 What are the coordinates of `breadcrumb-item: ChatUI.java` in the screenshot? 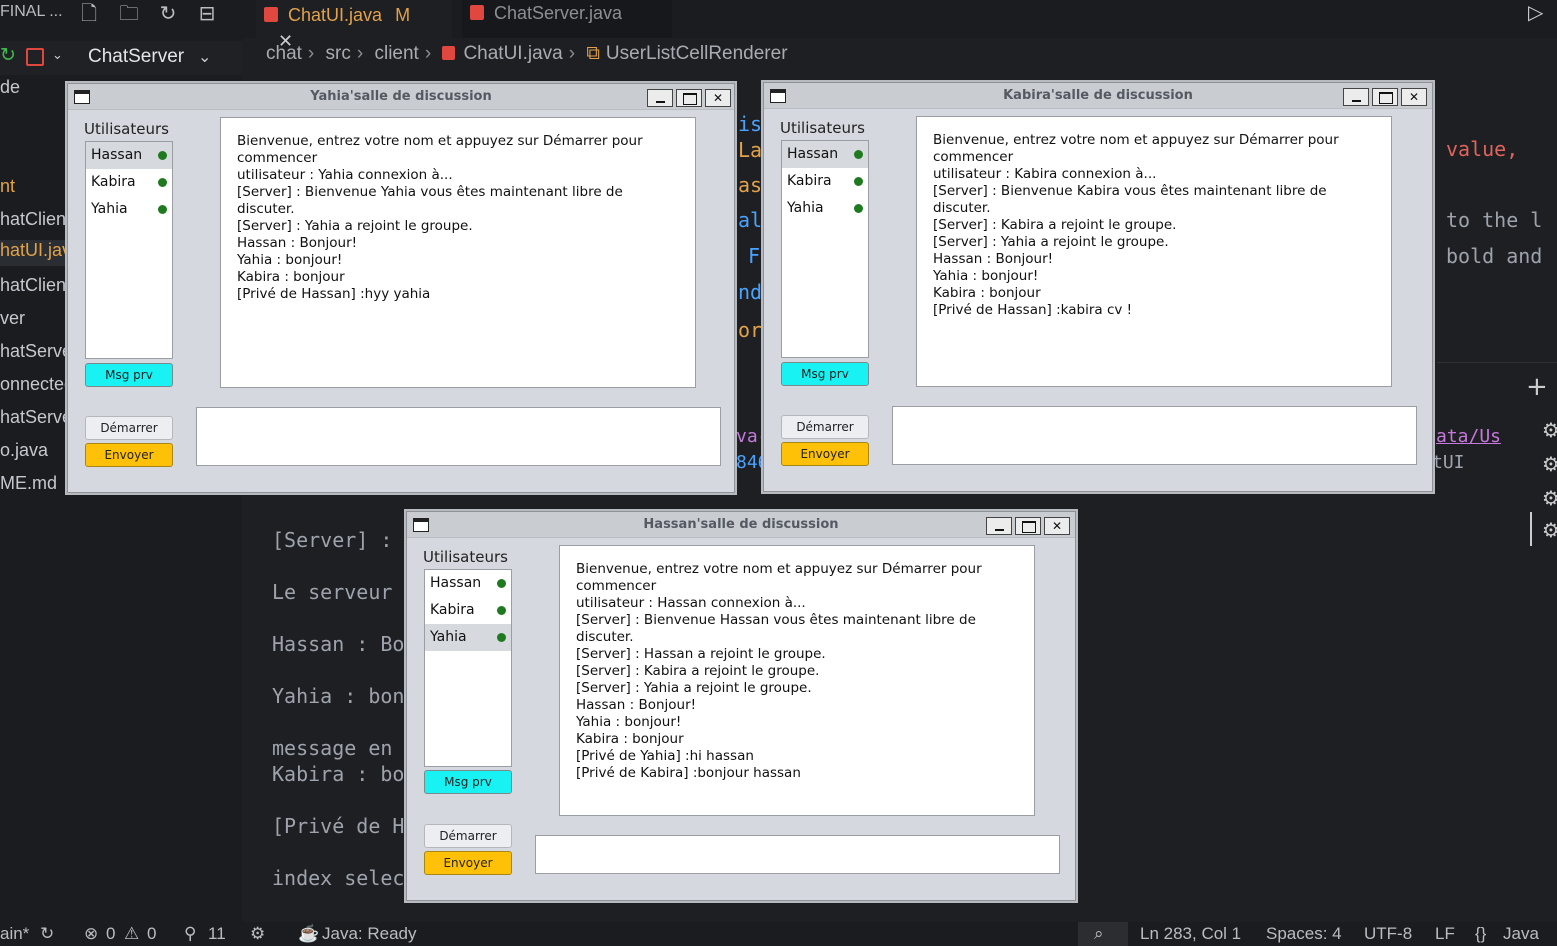 It's located at (512, 53).